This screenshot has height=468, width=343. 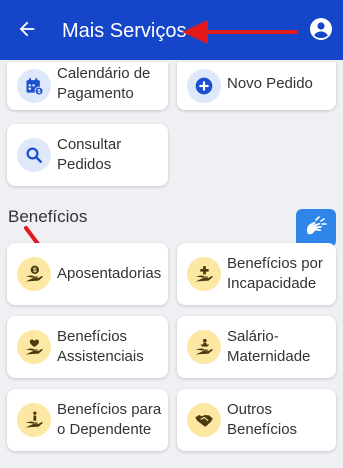 What do you see at coordinates (109, 419) in the screenshot?
I see `benefit-label-dependent: Benefícios para o Dependente` at bounding box center [109, 419].